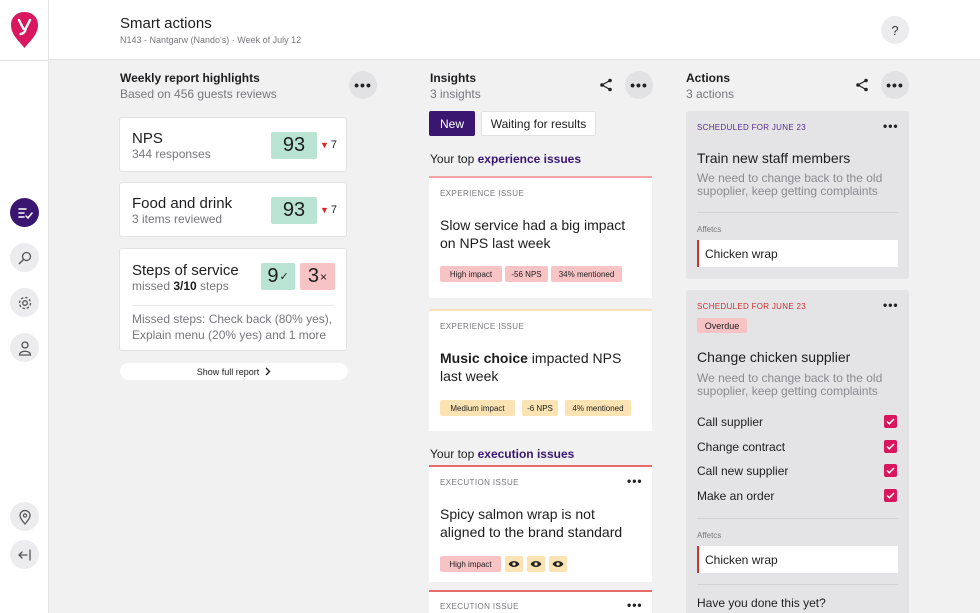  I want to click on issue-title-bold: Music choice, so click(484, 358).